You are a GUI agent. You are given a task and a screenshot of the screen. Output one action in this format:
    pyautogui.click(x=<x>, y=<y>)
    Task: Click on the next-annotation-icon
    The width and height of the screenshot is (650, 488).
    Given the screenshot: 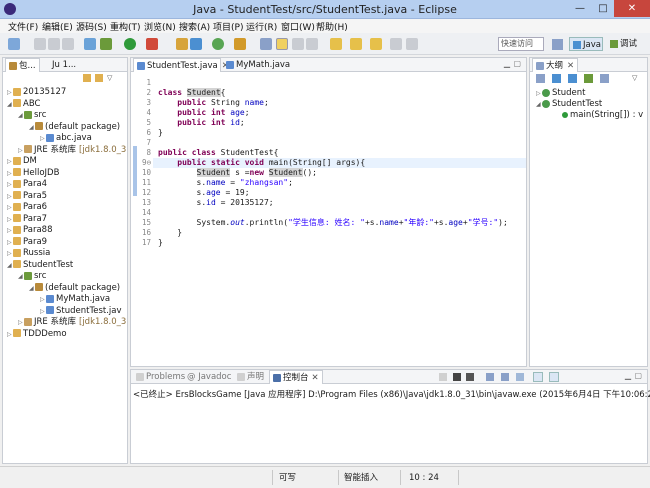 What is the action you would take?
    pyautogui.click(x=336, y=44)
    